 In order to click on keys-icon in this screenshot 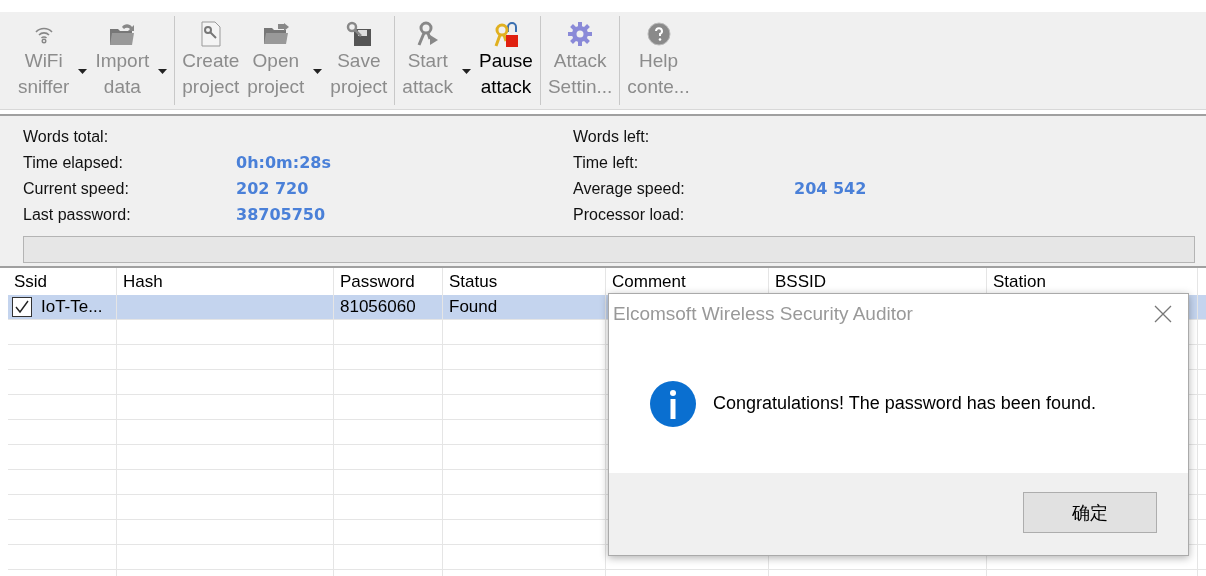, I will do `click(427, 34)`.